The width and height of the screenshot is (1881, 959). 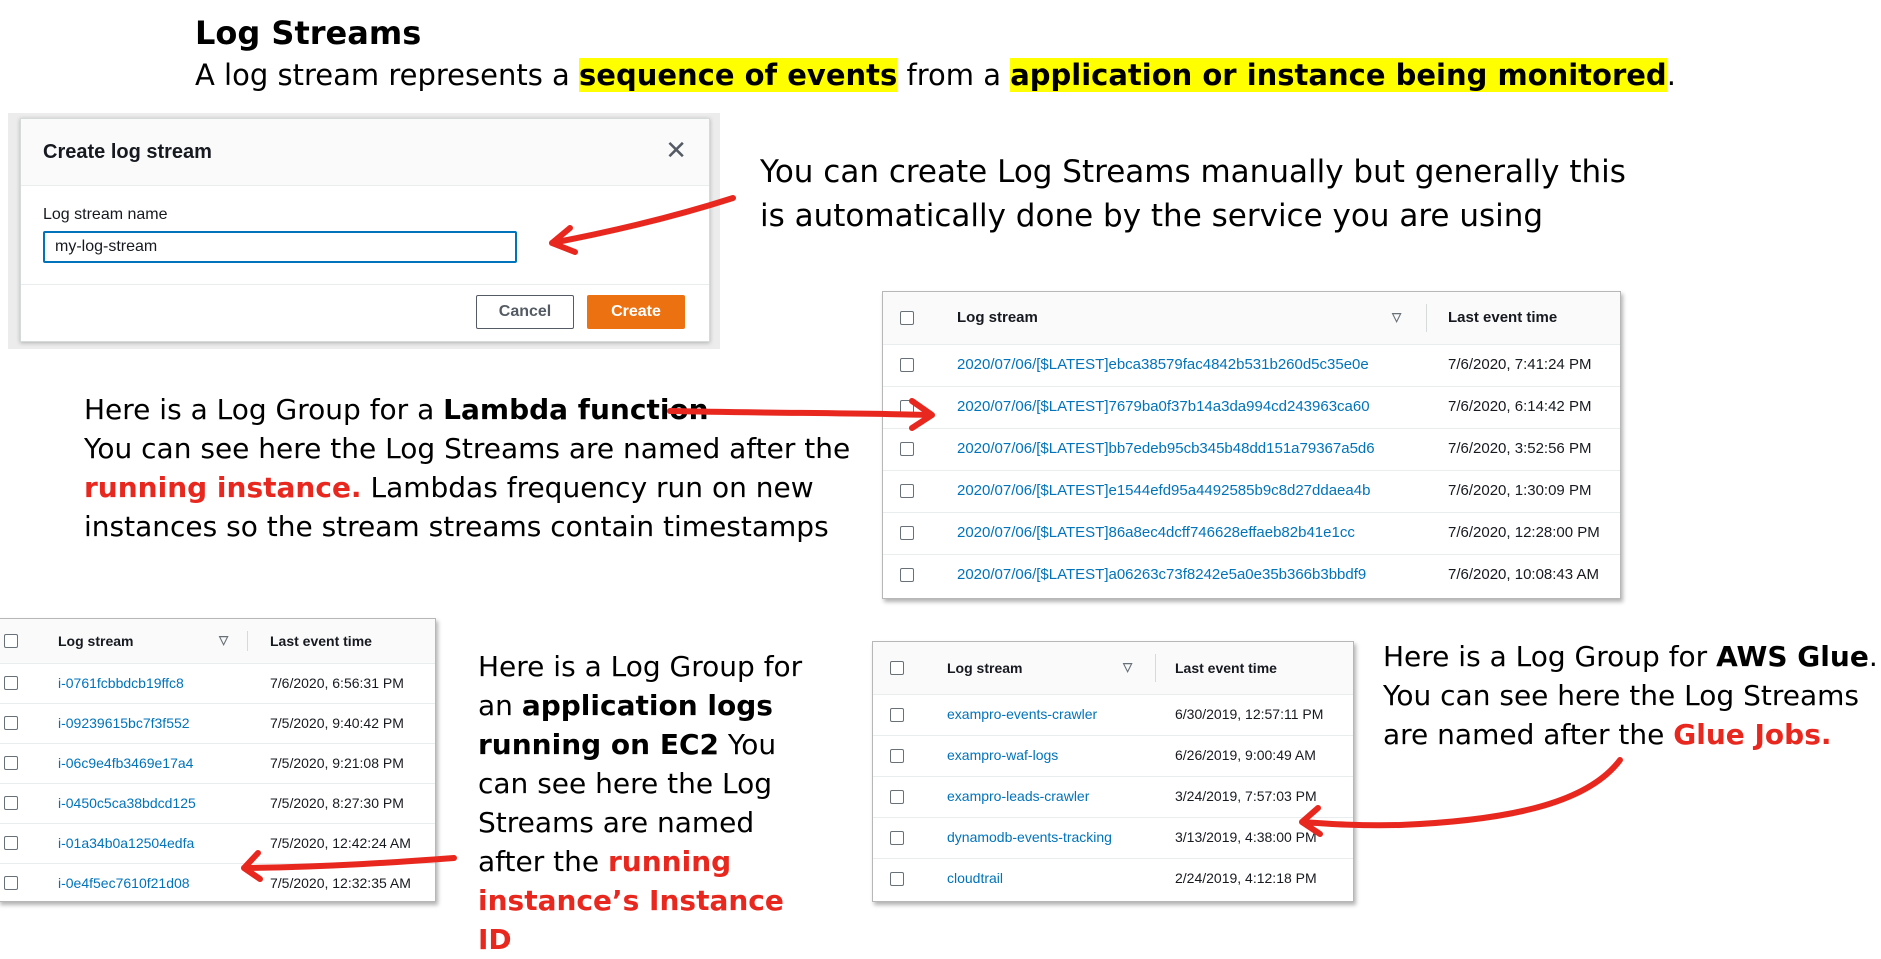 What do you see at coordinates (1461, 797) in the screenshot?
I see `arrow-to-glue-row` at bounding box center [1461, 797].